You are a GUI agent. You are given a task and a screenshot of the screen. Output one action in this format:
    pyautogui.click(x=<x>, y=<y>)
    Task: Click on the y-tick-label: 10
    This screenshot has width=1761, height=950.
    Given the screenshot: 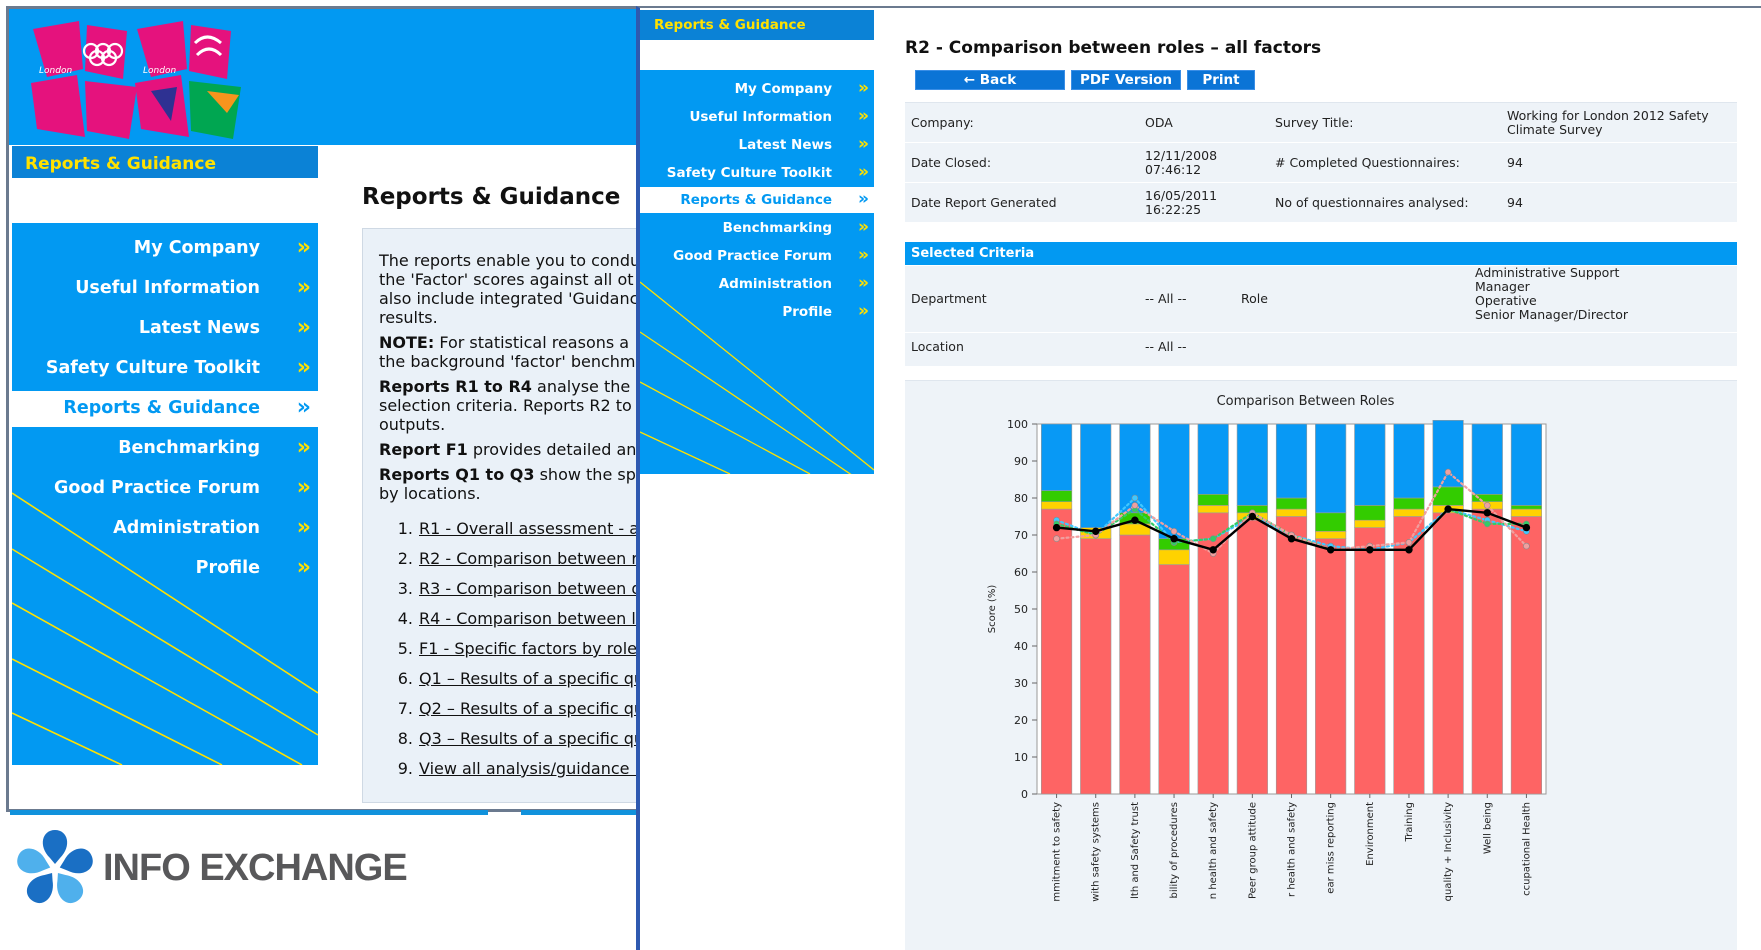 What is the action you would take?
    pyautogui.click(x=1021, y=757)
    